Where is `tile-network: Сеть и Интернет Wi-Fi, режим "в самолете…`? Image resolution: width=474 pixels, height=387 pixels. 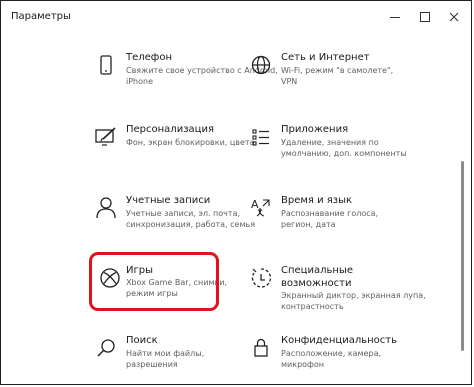 tile-network: Сеть и Интернет Wi-Fi, режим "в самолете… is located at coordinates (348, 78).